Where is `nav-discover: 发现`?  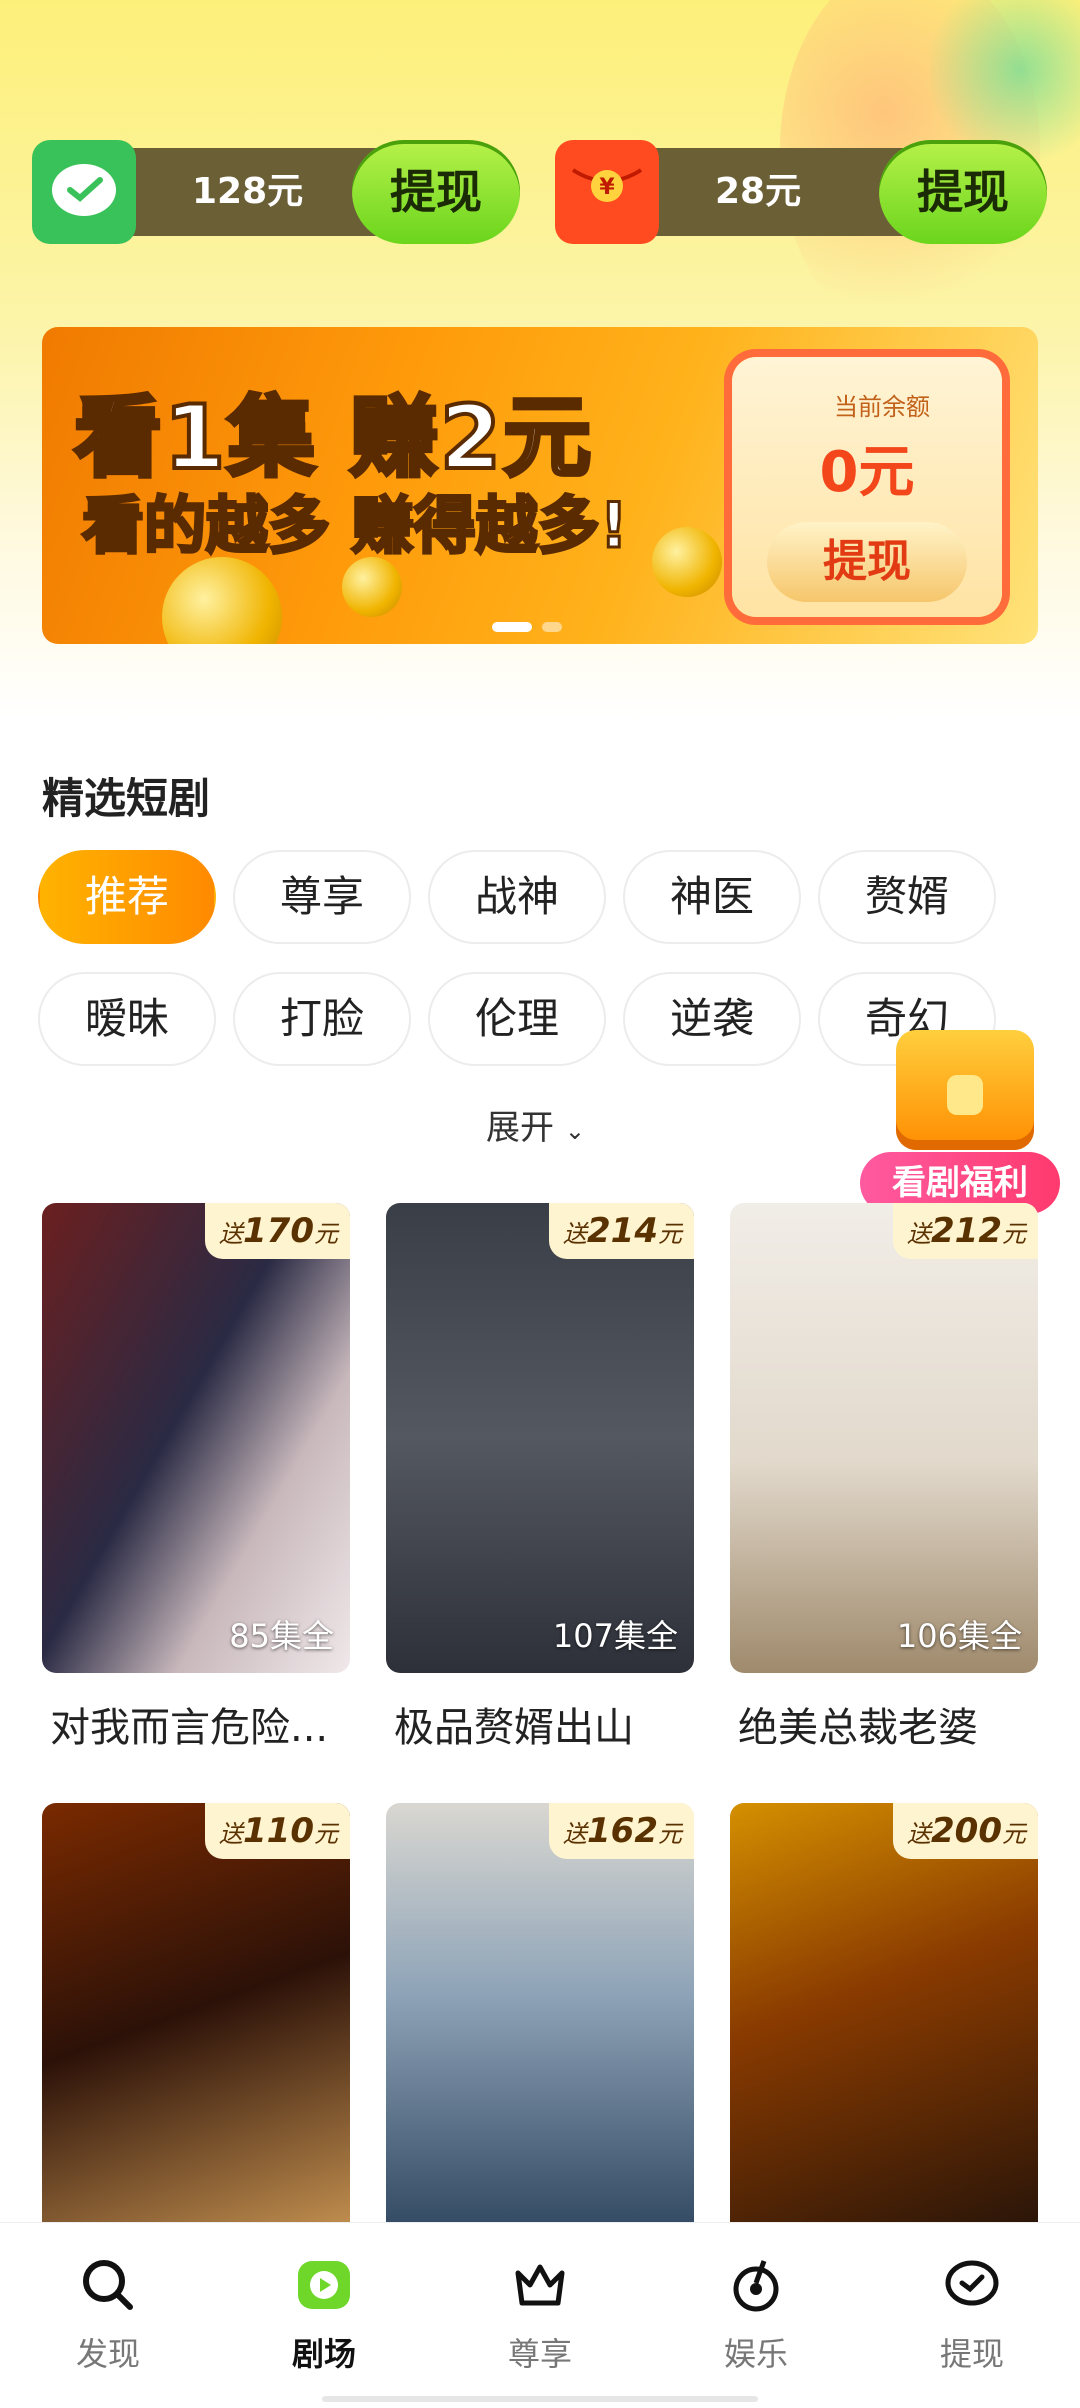
nav-discover: 发现 is located at coordinates (108, 2314).